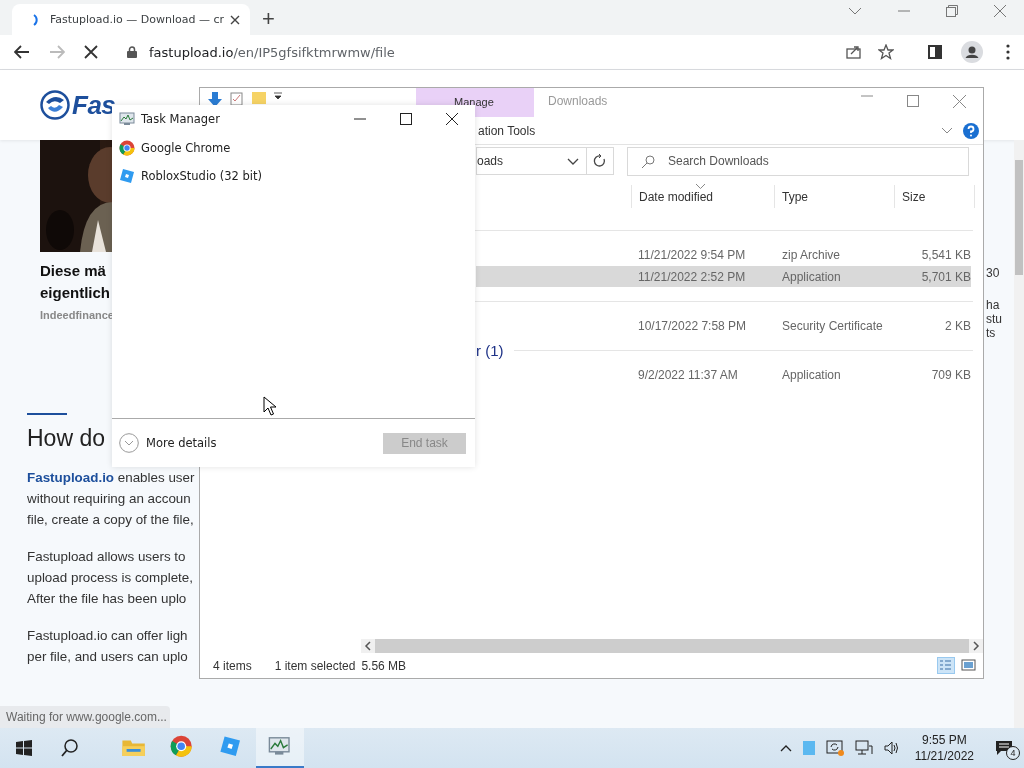 The height and width of the screenshot is (768, 1024). What do you see at coordinates (490, 350) in the screenshot?
I see `group-header: r (1)` at bounding box center [490, 350].